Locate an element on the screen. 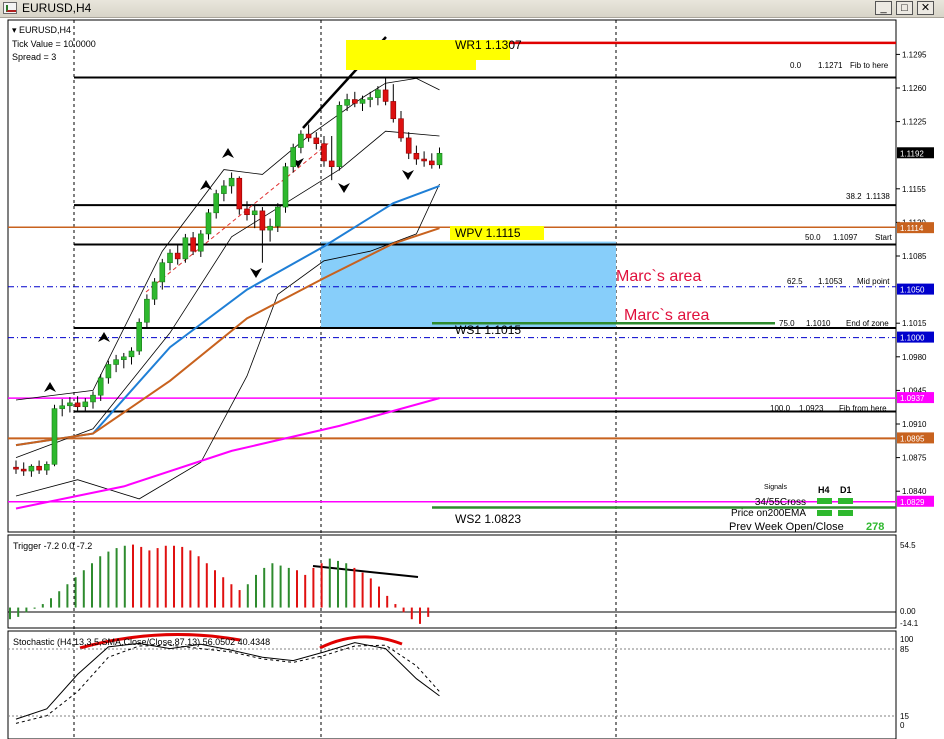  fib-75-tag: End of zone is located at coordinates (867, 323).